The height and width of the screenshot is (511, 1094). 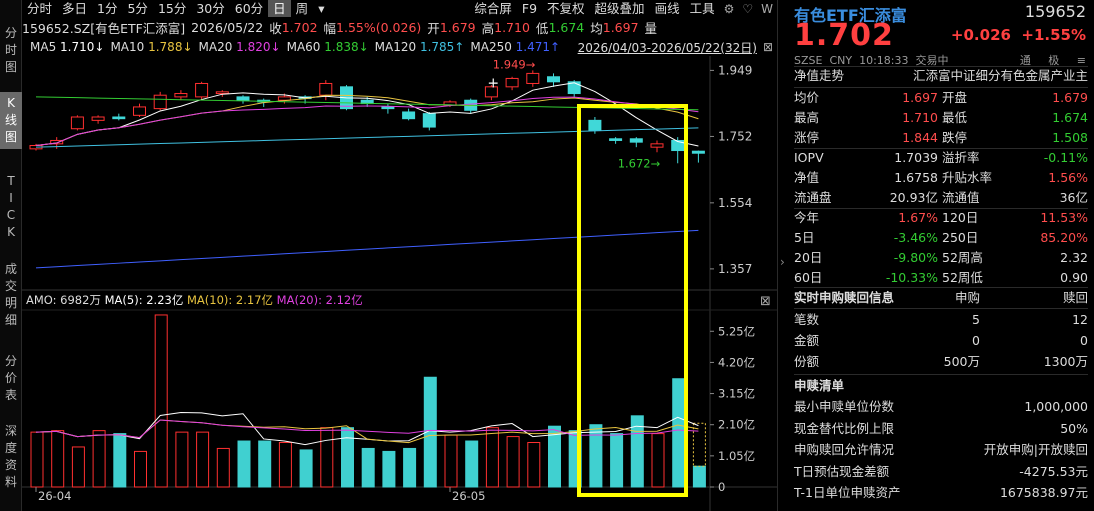 I want to click on stat-label: 流通值, so click(x=961, y=197).